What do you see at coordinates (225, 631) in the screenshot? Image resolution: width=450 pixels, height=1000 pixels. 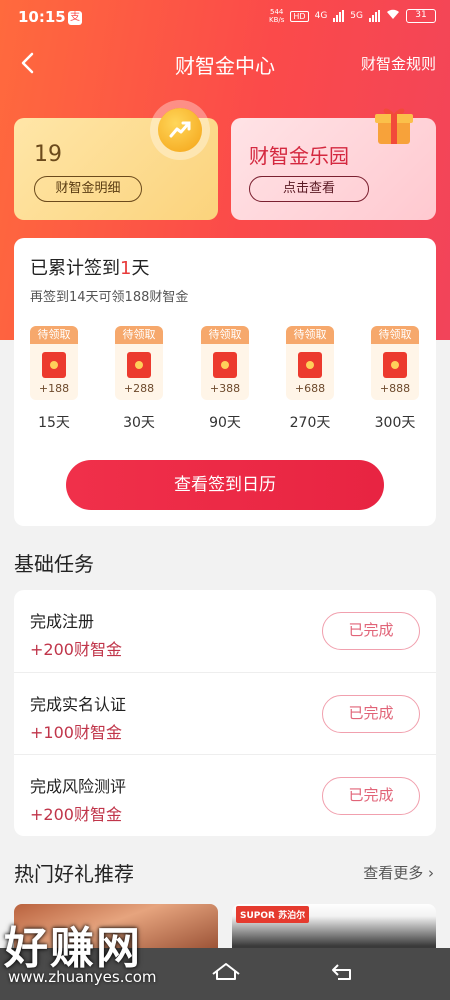 I see `task-row: 完成注册 +200财智金 已完成` at bounding box center [225, 631].